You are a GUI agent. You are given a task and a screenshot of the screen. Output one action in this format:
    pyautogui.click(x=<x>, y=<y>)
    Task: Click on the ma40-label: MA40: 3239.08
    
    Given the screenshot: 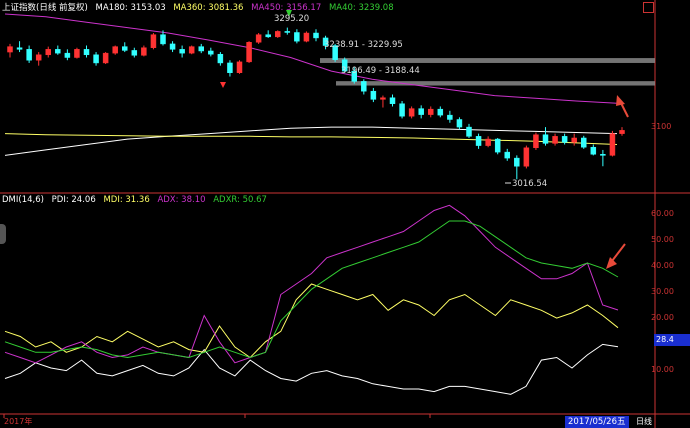 What is the action you would take?
    pyautogui.click(x=361, y=8)
    